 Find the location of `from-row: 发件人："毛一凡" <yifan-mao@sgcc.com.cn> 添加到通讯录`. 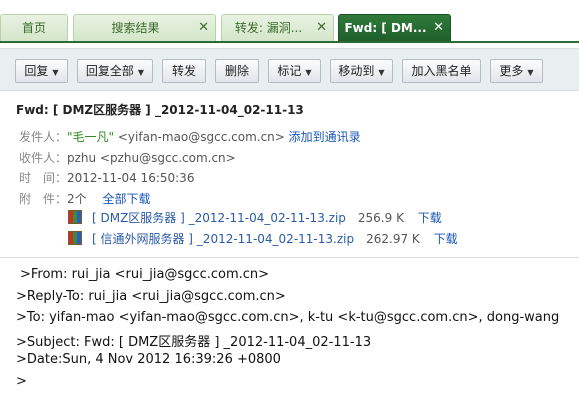

from-row: 发件人："毛一凡" <yifan-mao@sgcc.com.cn> 添加到通讯录 is located at coordinates (190, 136).